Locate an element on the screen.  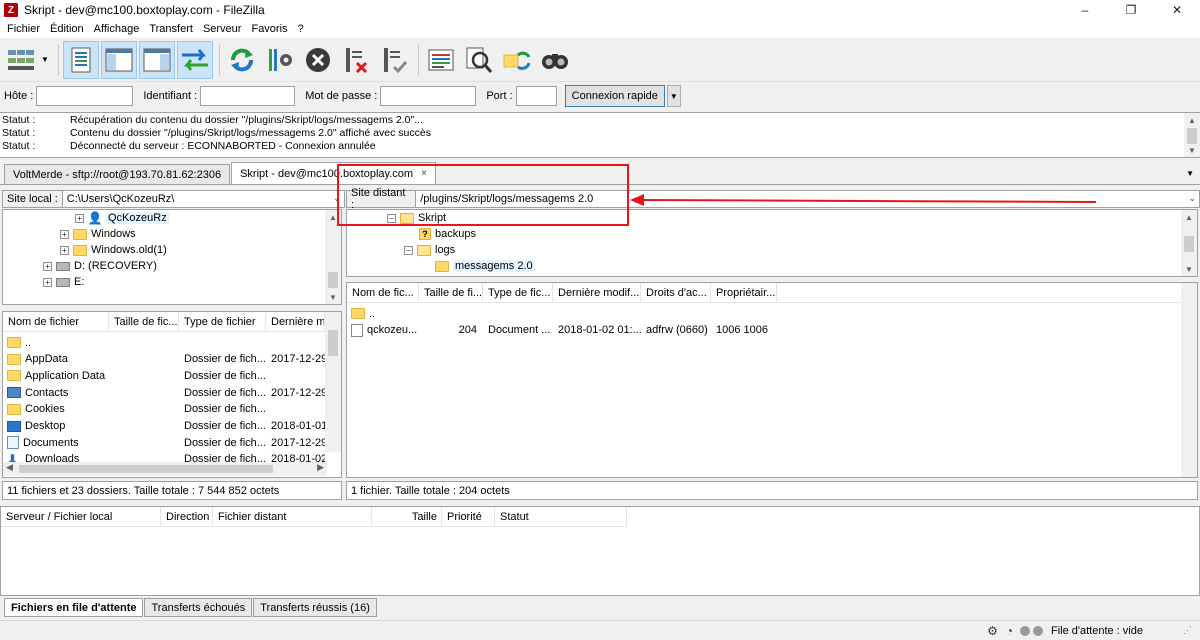
chevron-down-icon: ⌄ is located at coordinates (1192, 198).